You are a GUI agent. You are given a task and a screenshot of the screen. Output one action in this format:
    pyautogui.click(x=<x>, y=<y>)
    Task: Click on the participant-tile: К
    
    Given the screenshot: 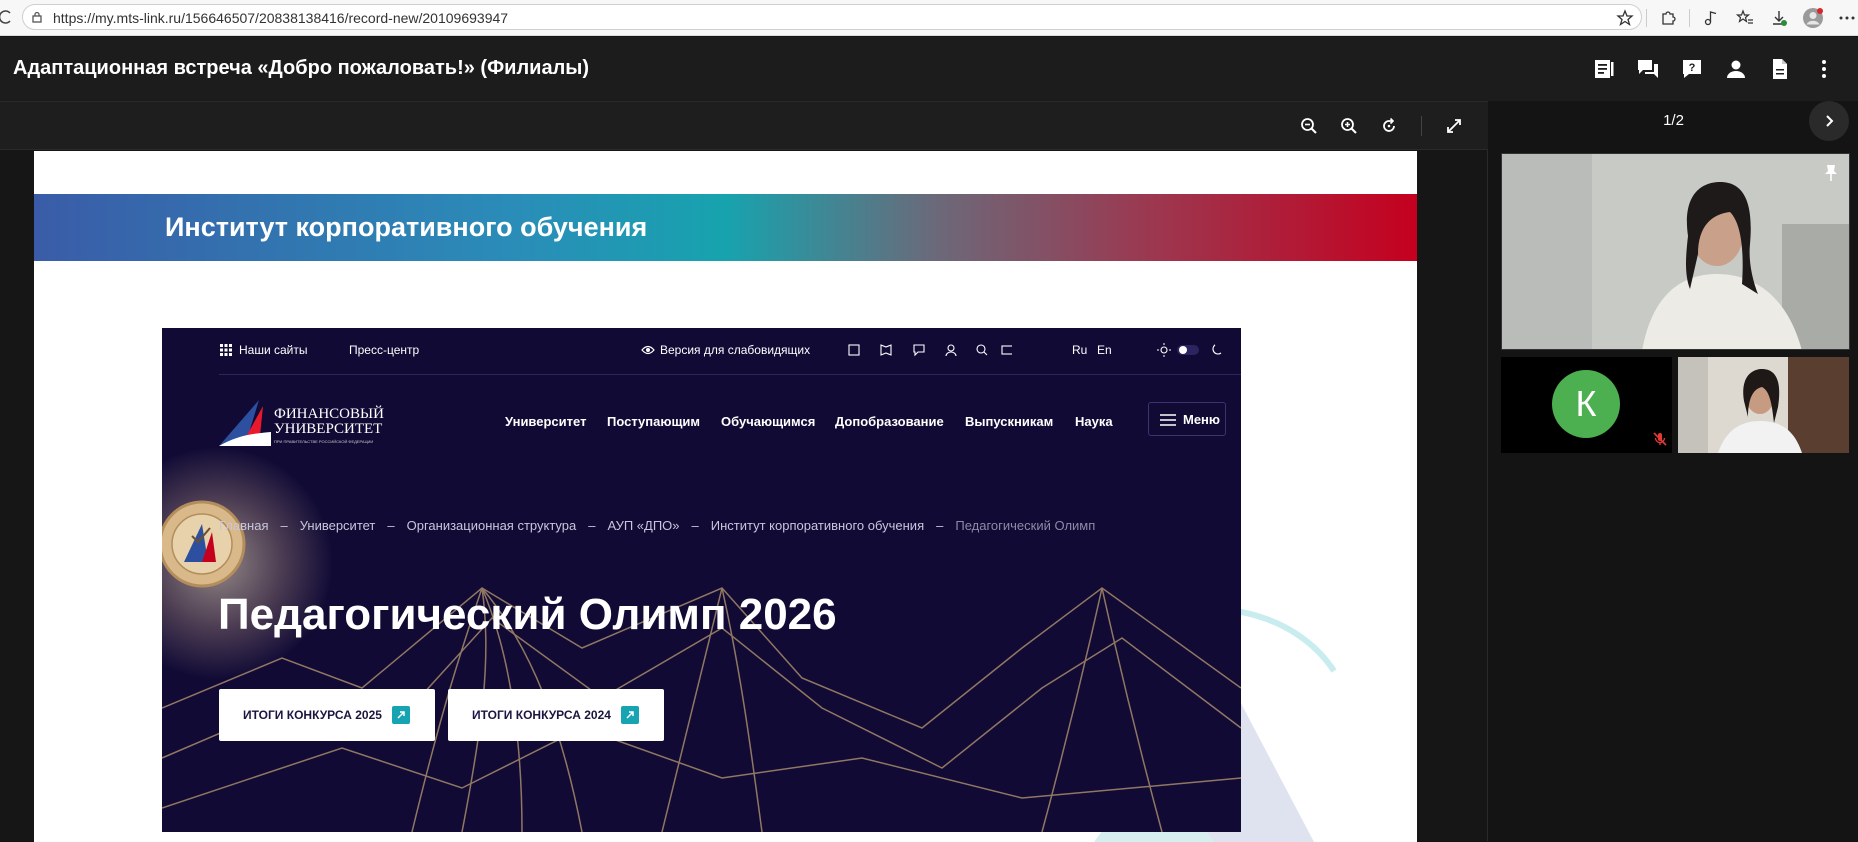 What is the action you would take?
    pyautogui.click(x=1586, y=405)
    